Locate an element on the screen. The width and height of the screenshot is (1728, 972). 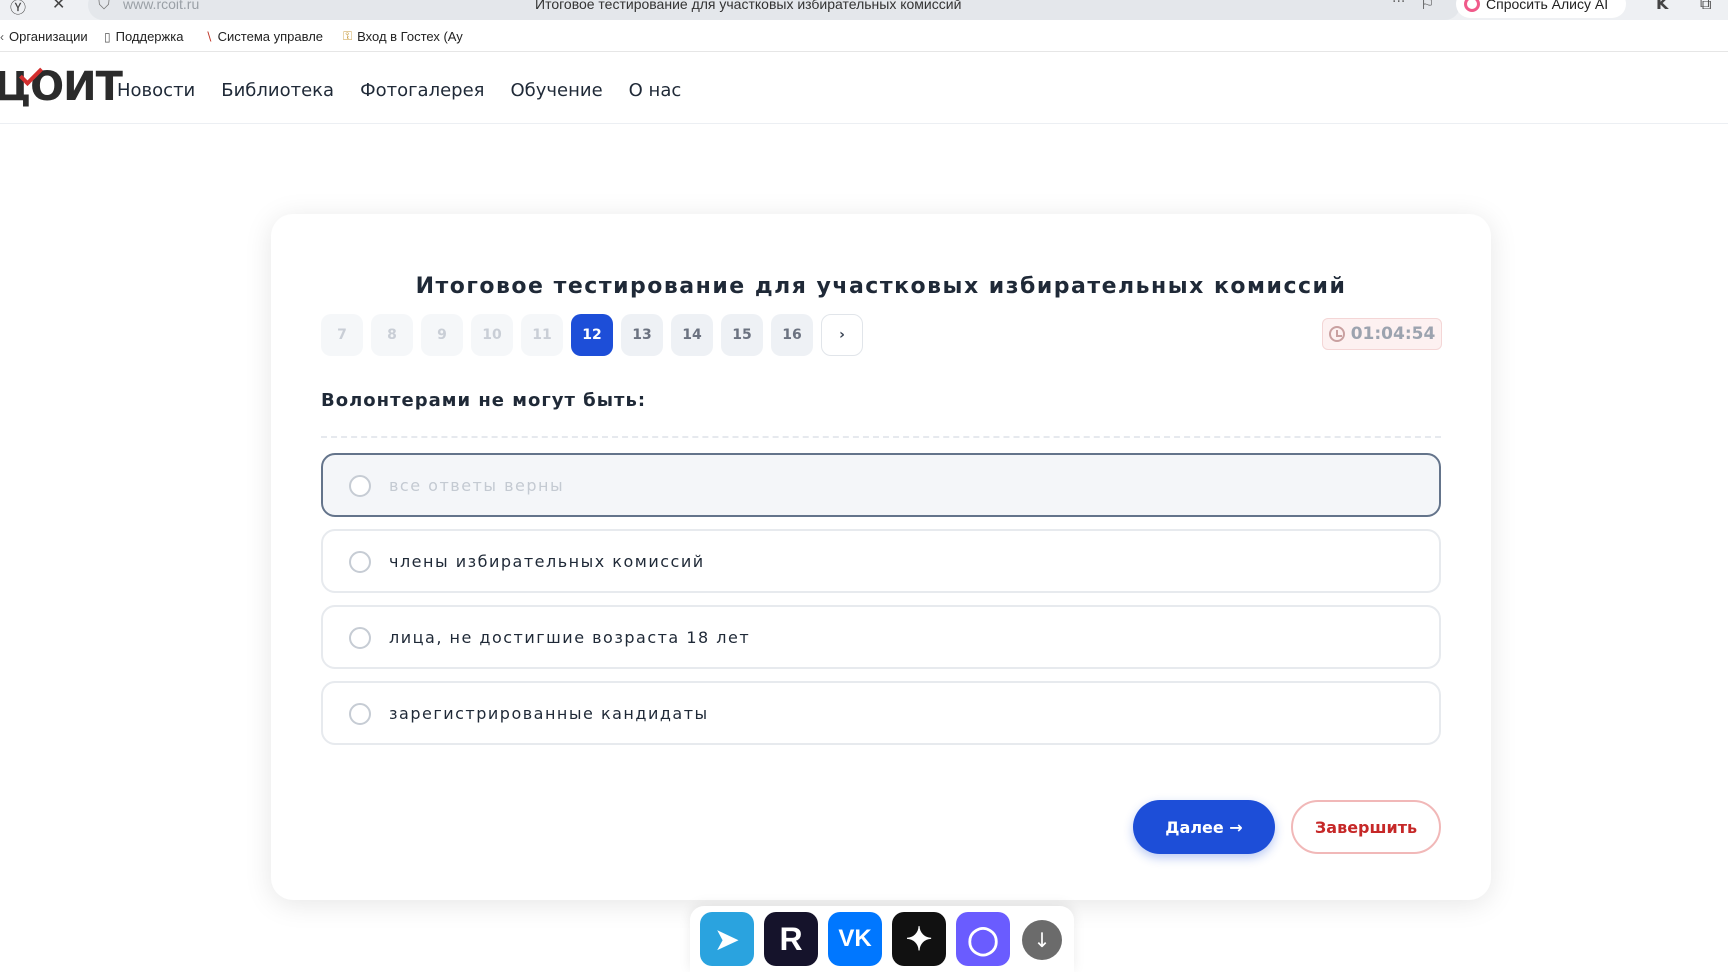
question-pager: 7 8 9 10 11 12 13 14 15 16 › is located at coordinates (592, 335).